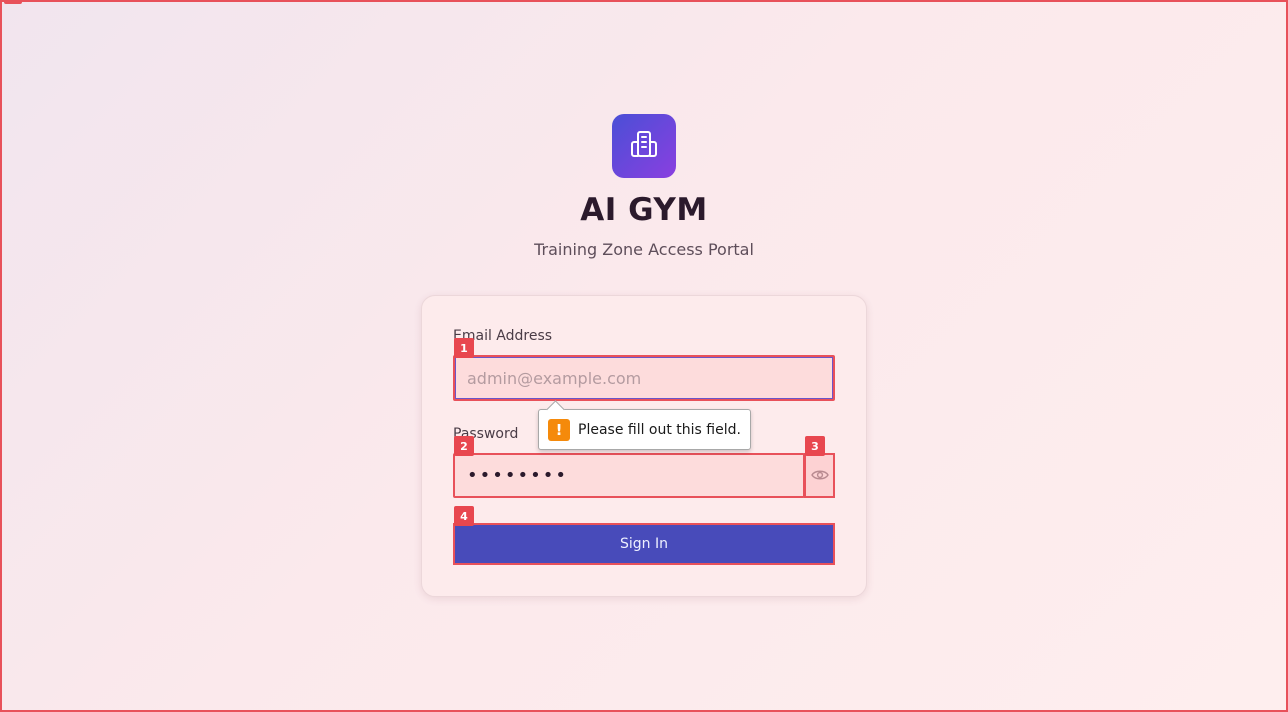  I want to click on building-icon, so click(644, 146).